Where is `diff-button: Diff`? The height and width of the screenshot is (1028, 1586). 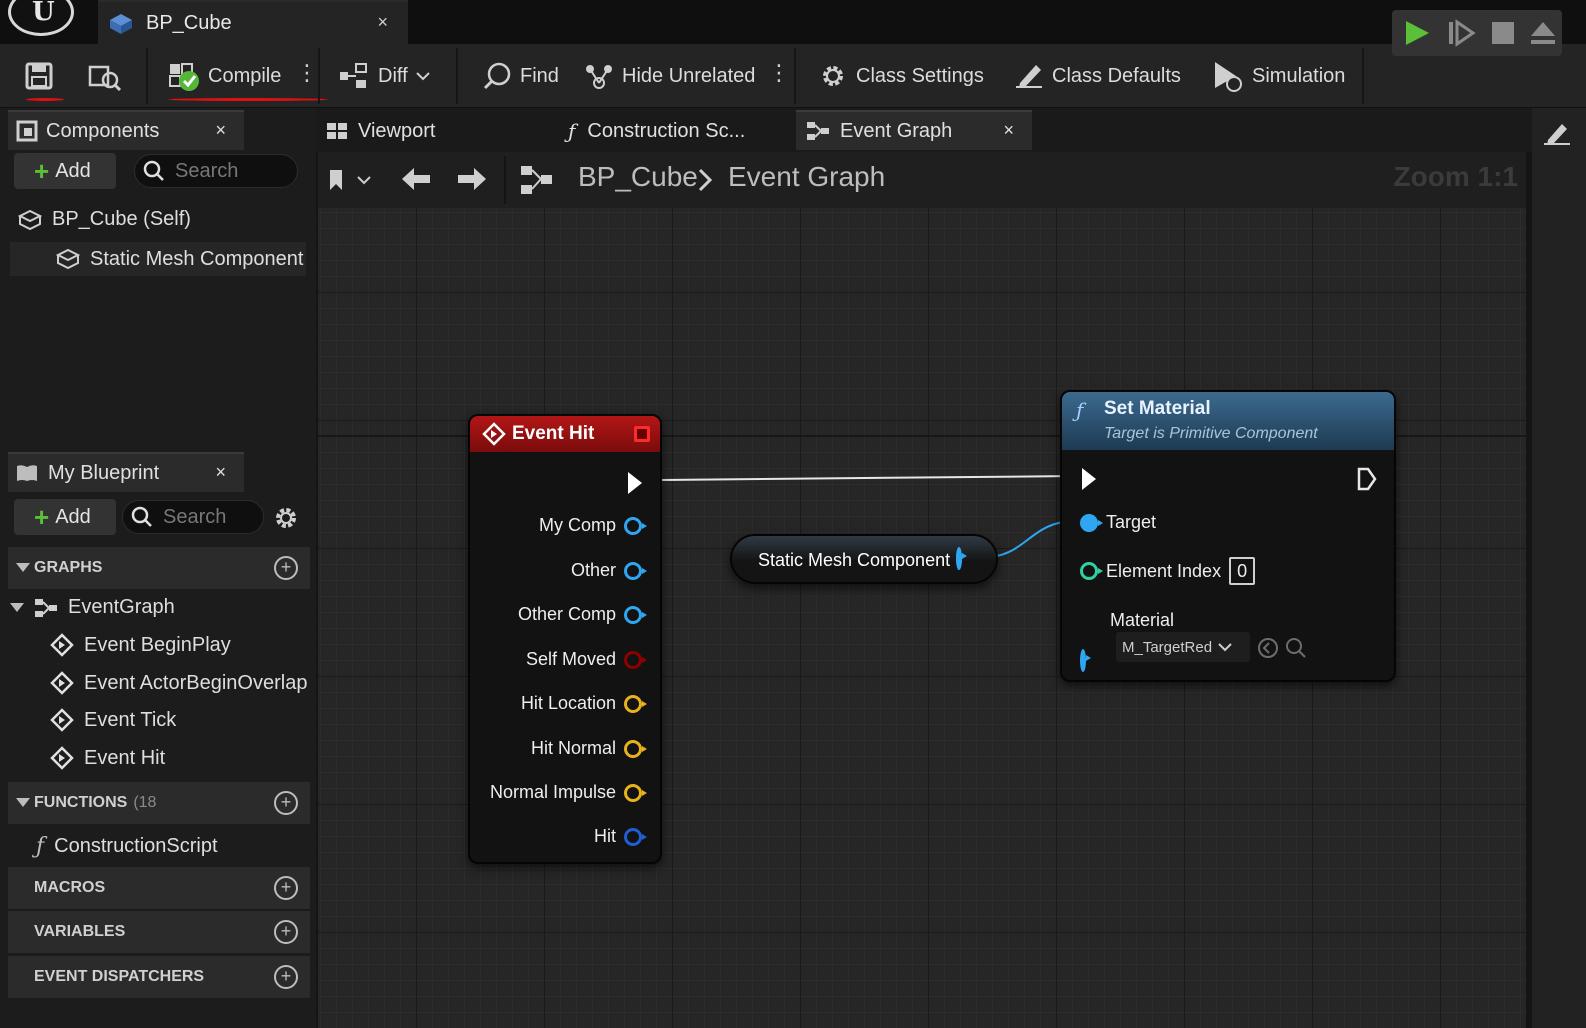
diff-button: Diff is located at coordinates (384, 76).